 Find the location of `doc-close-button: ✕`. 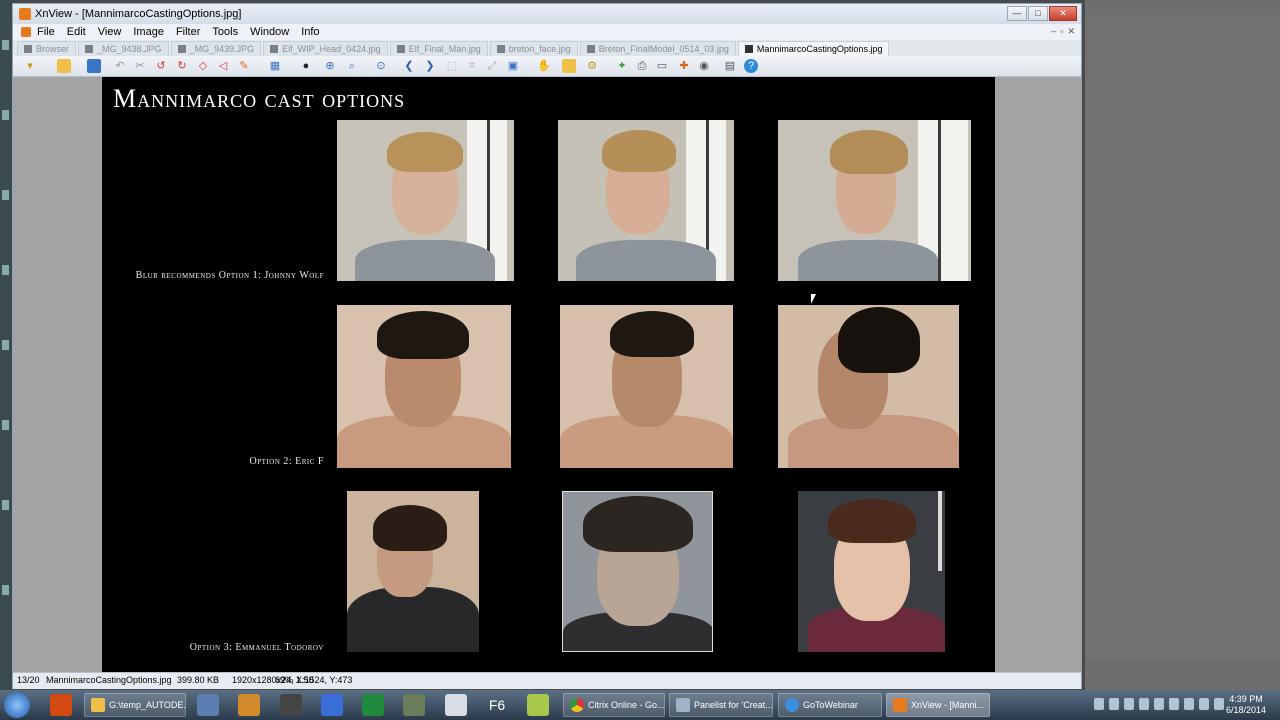

doc-close-button: ✕ is located at coordinates (1071, 31).